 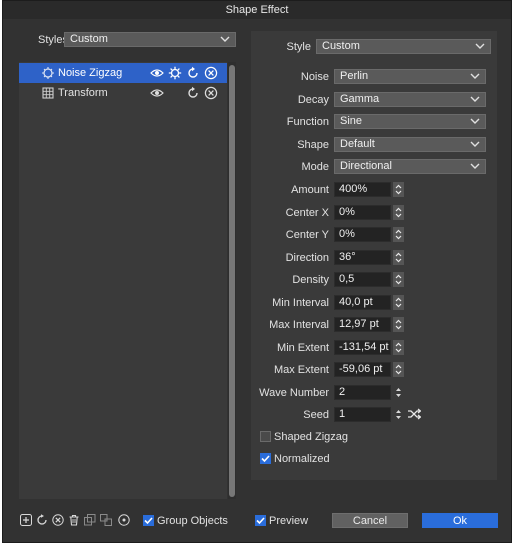 What do you see at coordinates (362, 369) in the screenshot?
I see `max-extent-field: -59,06 pt` at bounding box center [362, 369].